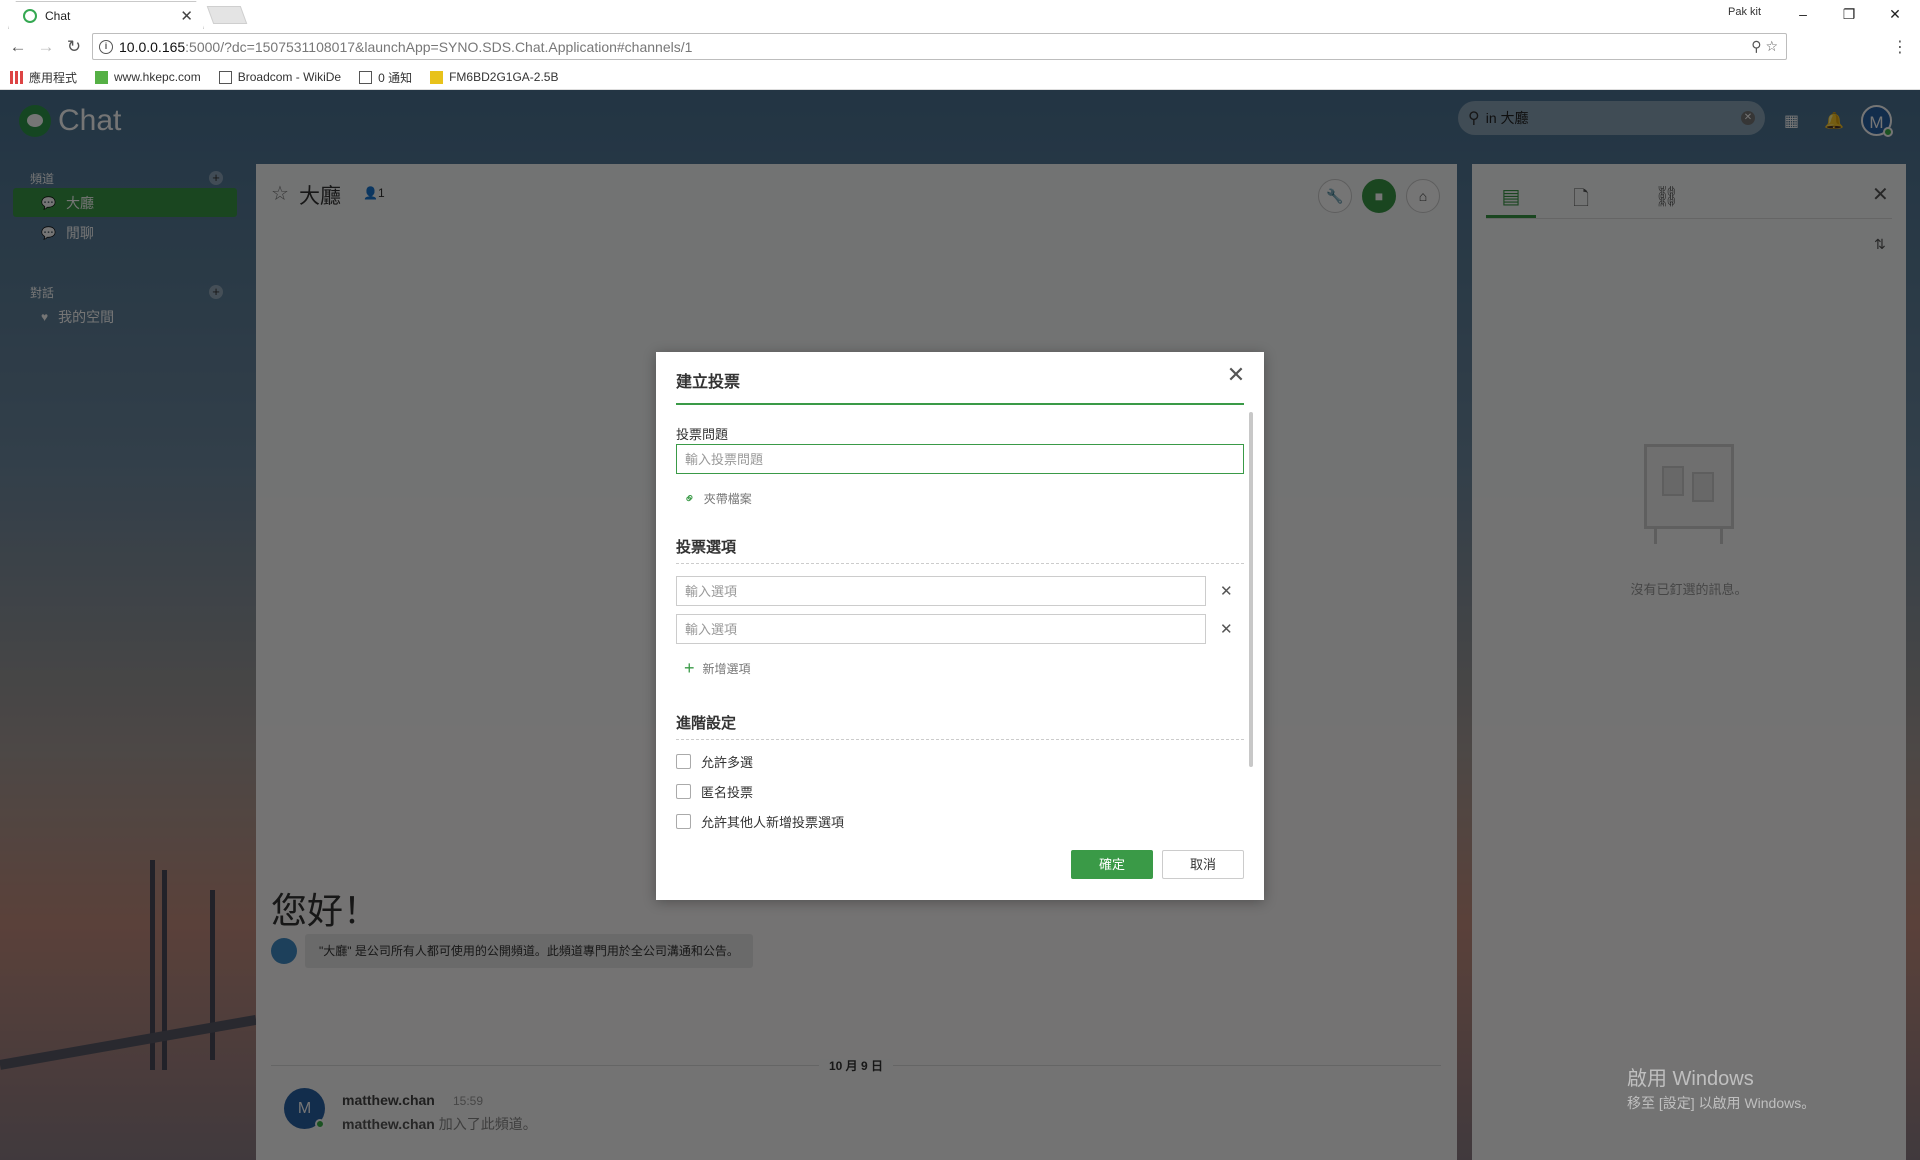  What do you see at coordinates (58, 15) in the screenshot?
I see `tab-title: Chat` at bounding box center [58, 15].